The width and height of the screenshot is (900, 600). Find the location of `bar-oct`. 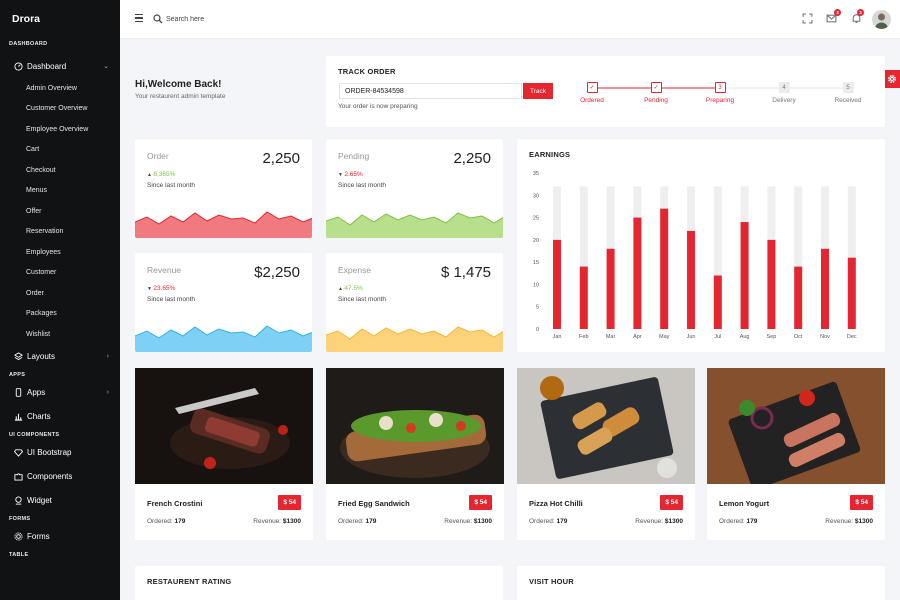

bar-oct is located at coordinates (798, 297).